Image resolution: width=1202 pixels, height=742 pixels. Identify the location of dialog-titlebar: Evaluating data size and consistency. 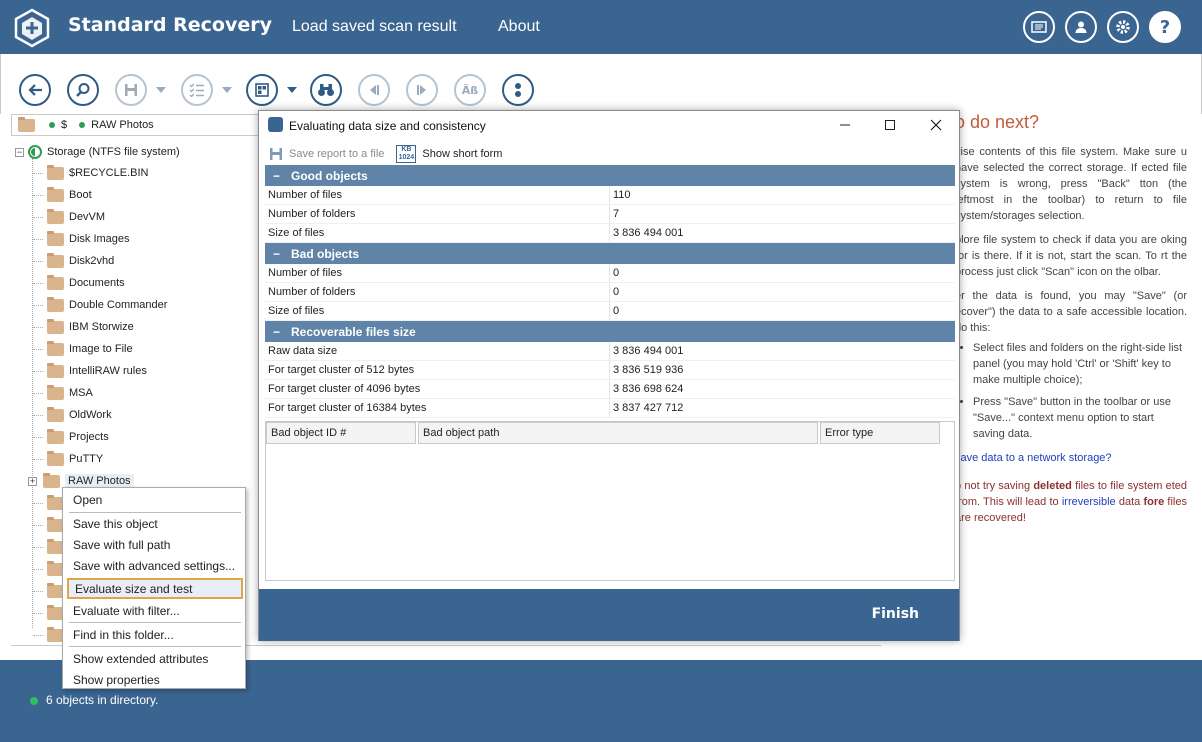
(609, 125).